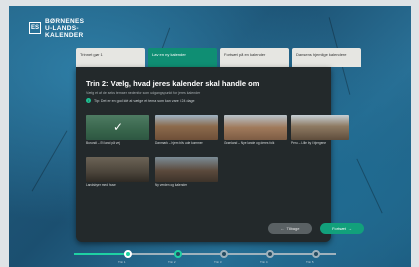  Describe the element at coordinates (122, 262) in the screenshot. I see `progress-step-label: Trin 1` at that location.